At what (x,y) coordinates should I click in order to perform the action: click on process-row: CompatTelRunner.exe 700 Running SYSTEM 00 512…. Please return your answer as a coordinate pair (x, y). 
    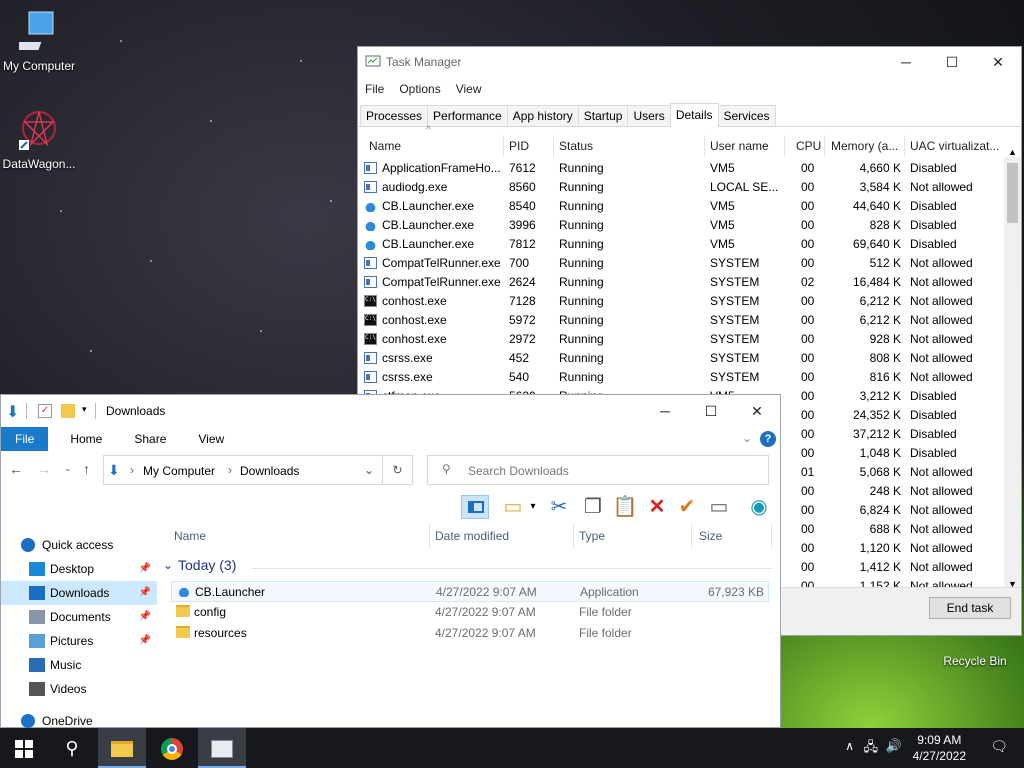
    Looking at the image, I should click on (680, 263).